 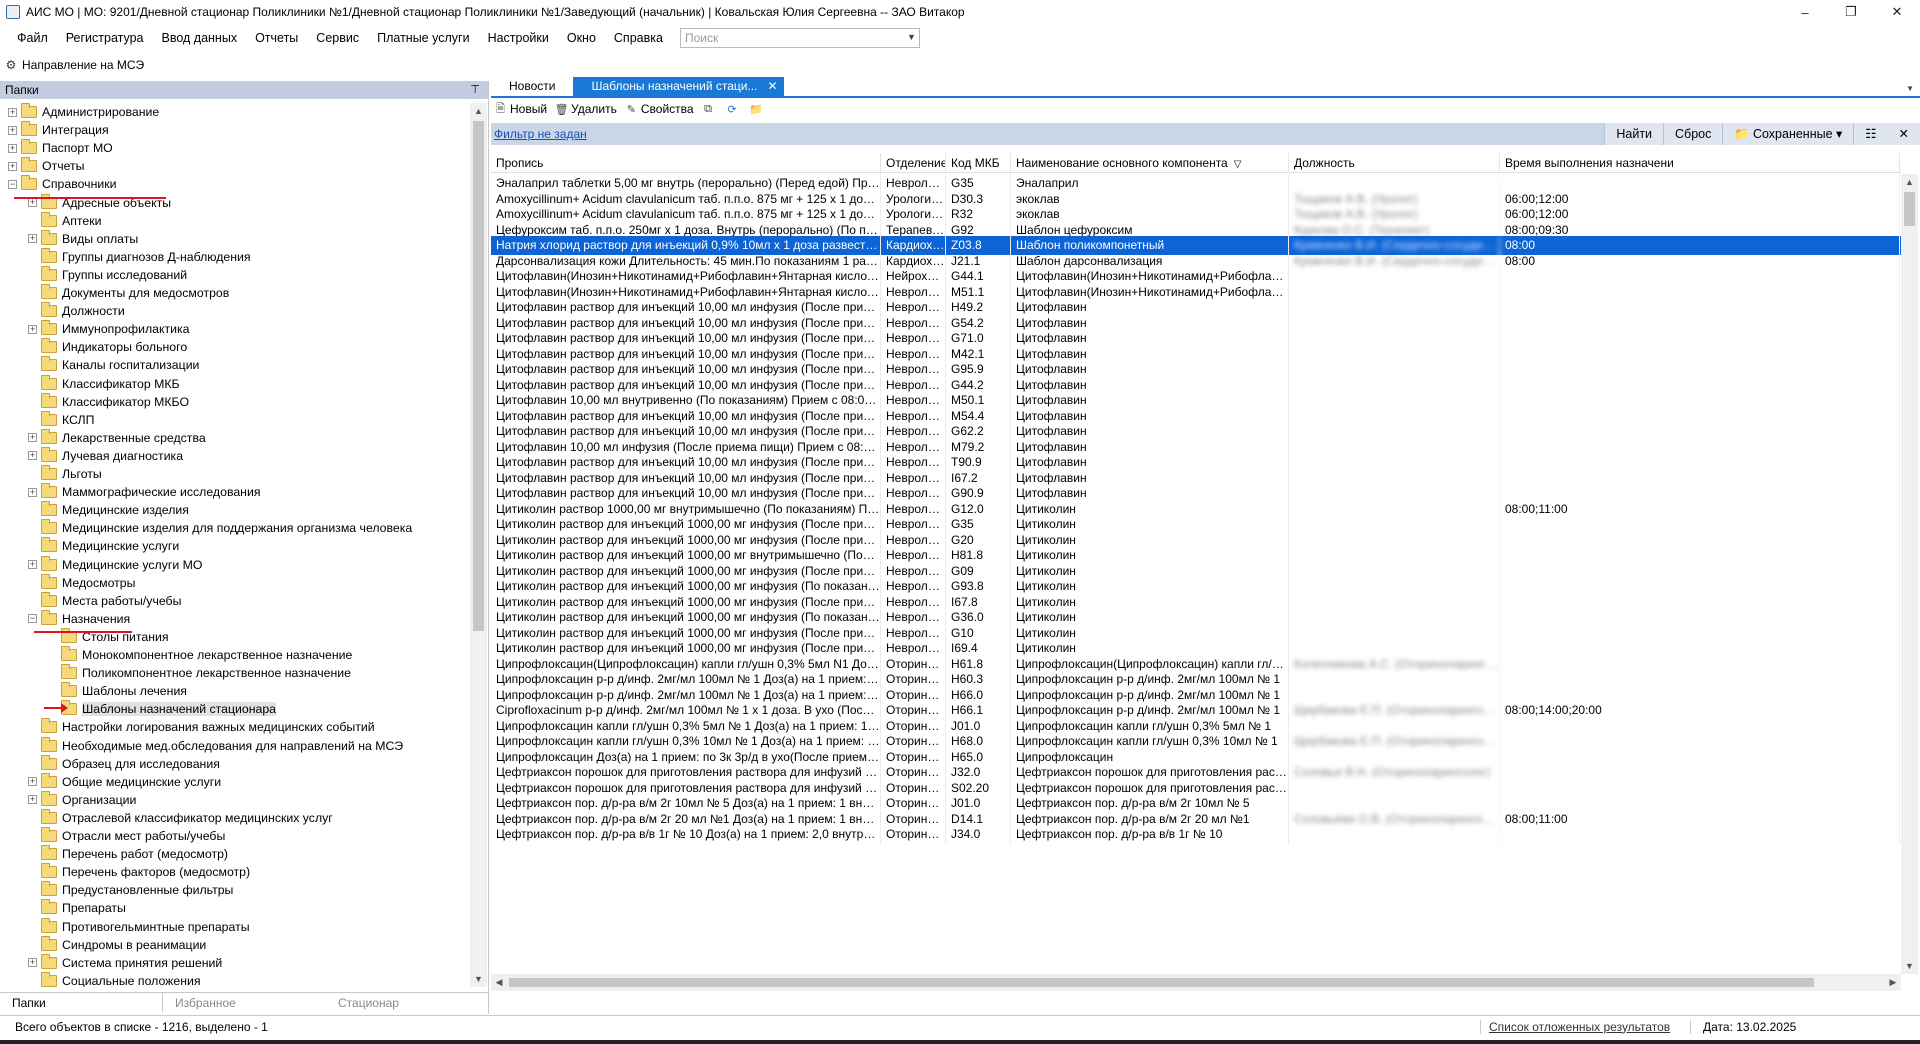 I want to click on tree-node: + Общие медицинские услуги, so click(x=124, y=781).